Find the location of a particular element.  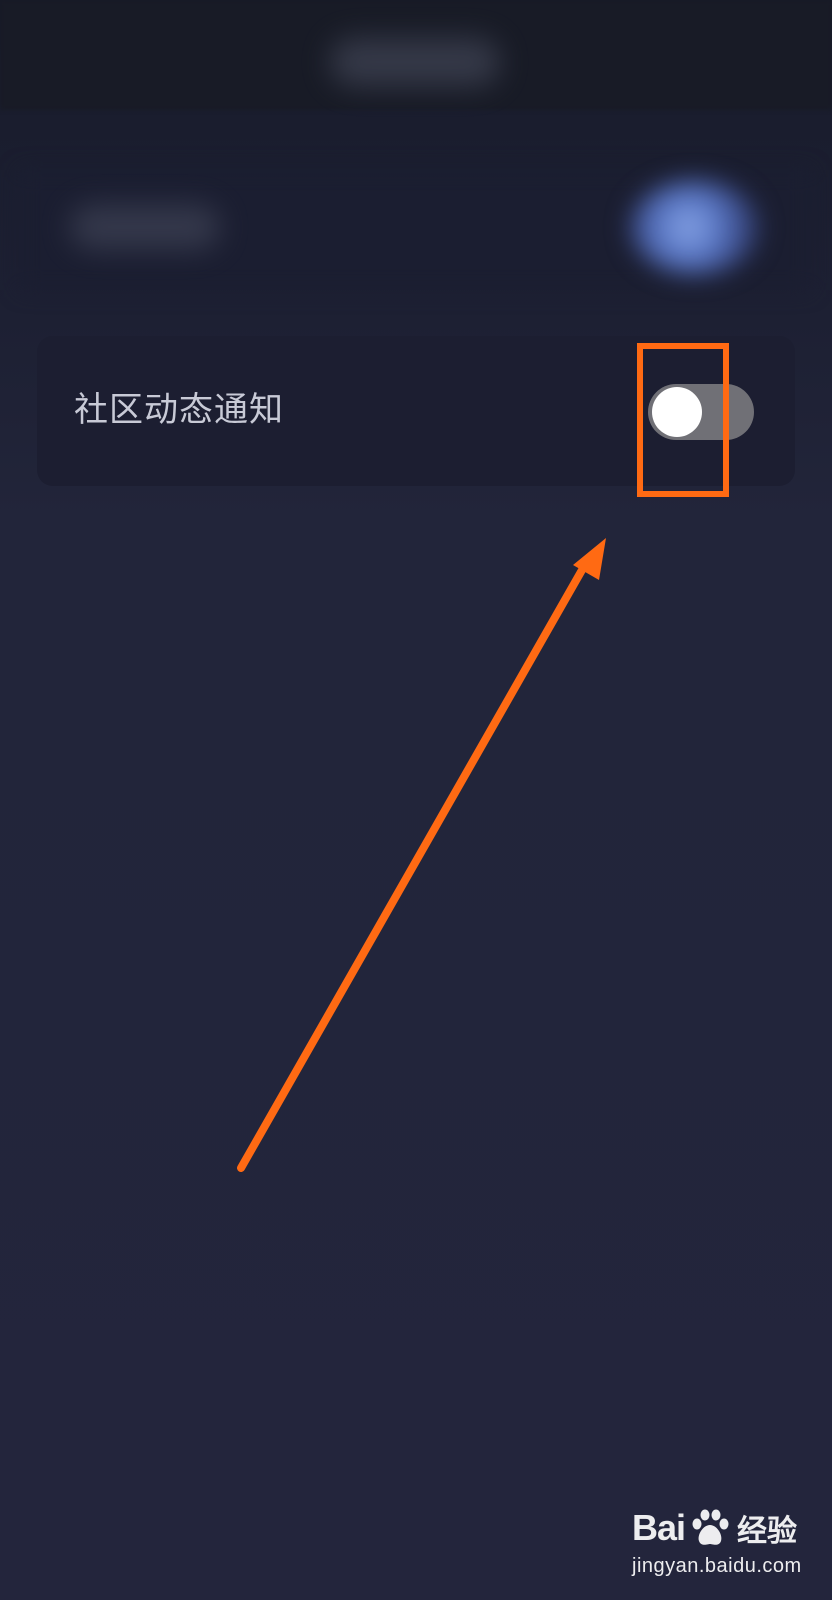

baidu-paw-icon is located at coordinates (710, 1528).